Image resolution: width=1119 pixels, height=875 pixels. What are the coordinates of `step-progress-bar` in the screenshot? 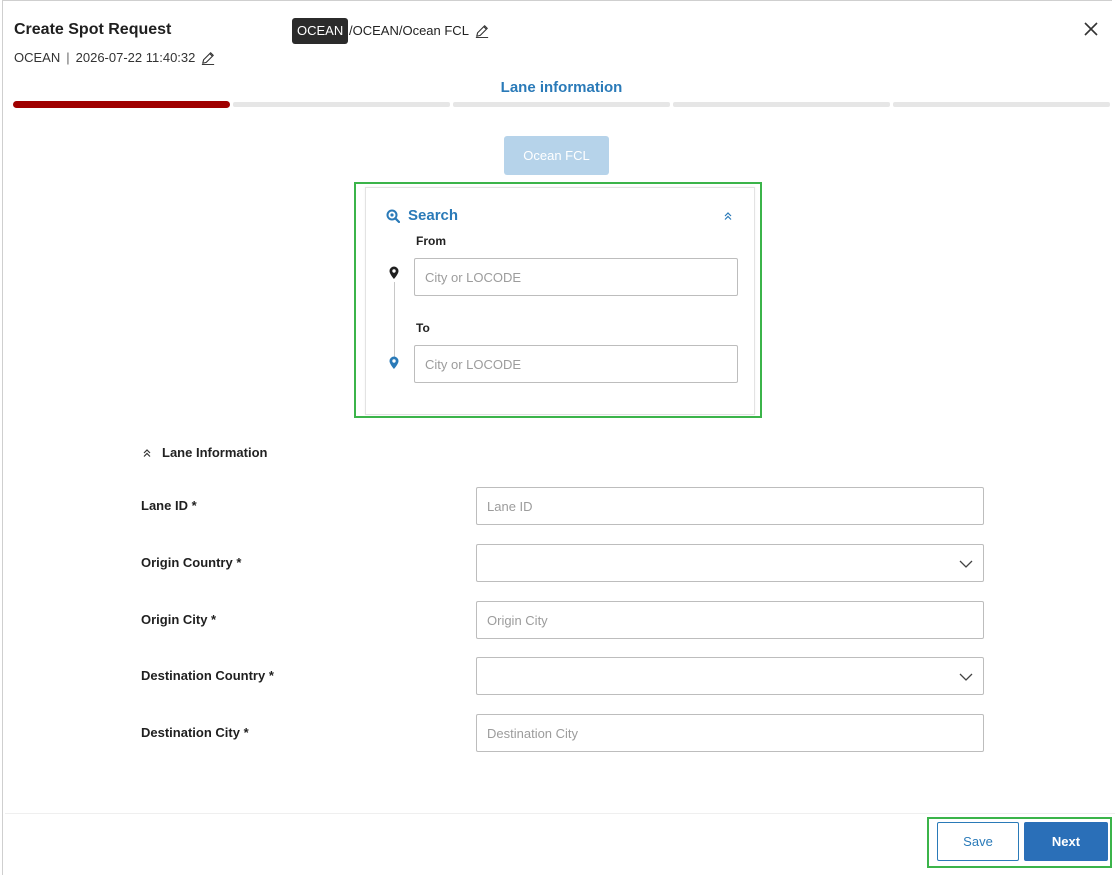 It's located at (561, 104).